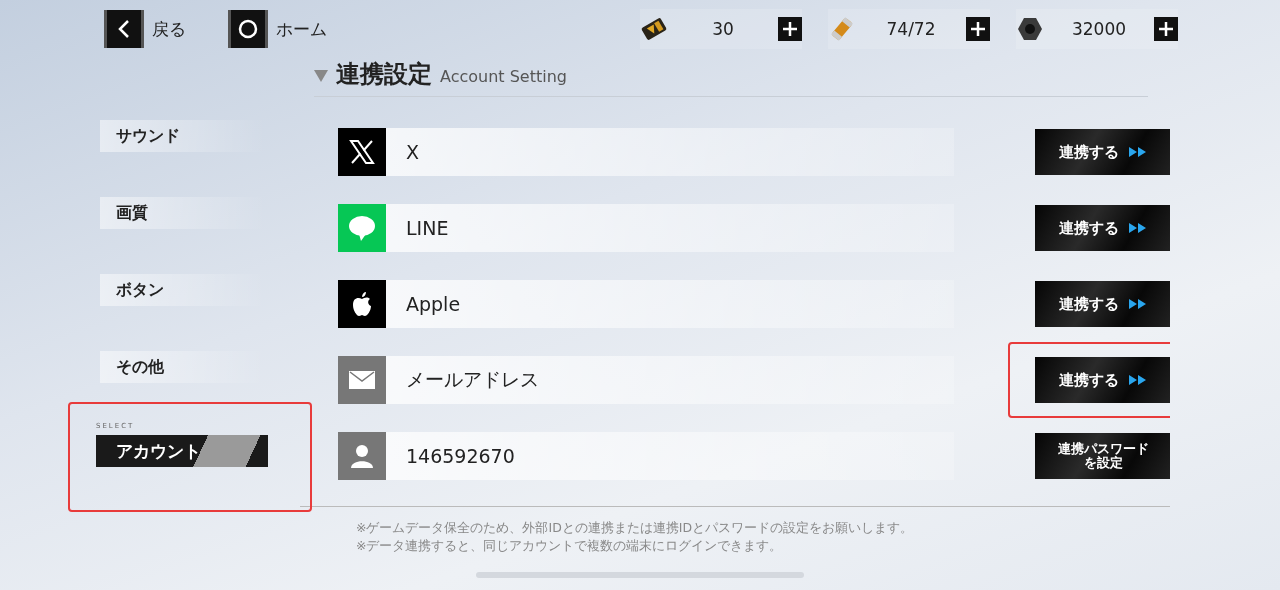  Describe the element at coordinates (1030, 29) in the screenshot. I see `hex-nut-icon` at that location.